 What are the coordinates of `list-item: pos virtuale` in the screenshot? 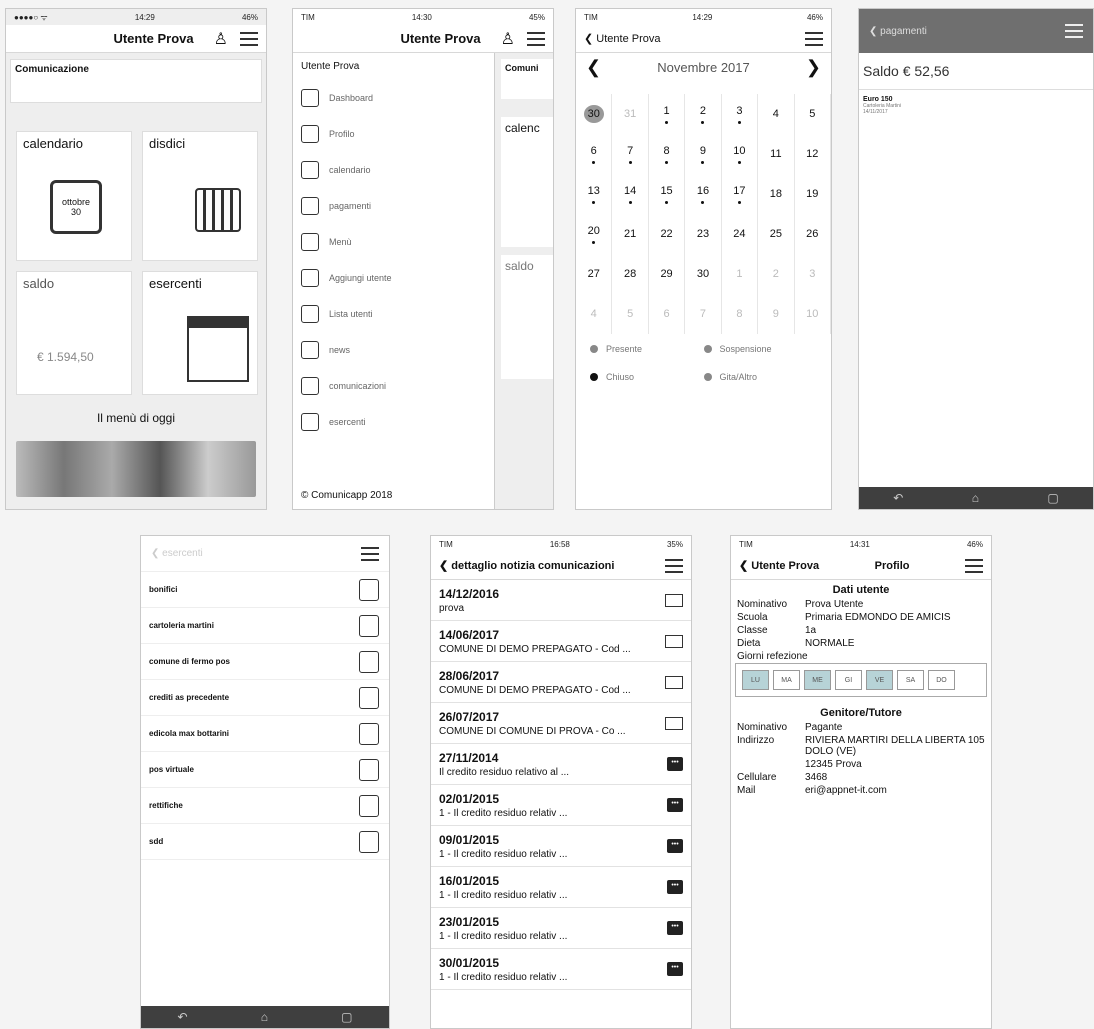 It's located at (265, 770).